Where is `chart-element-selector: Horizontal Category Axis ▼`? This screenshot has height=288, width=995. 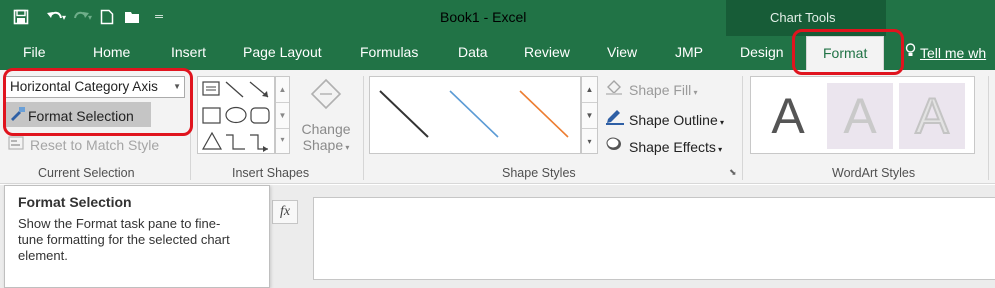
chart-element-selector: Horizontal Category Axis ▼ is located at coordinates (95, 87).